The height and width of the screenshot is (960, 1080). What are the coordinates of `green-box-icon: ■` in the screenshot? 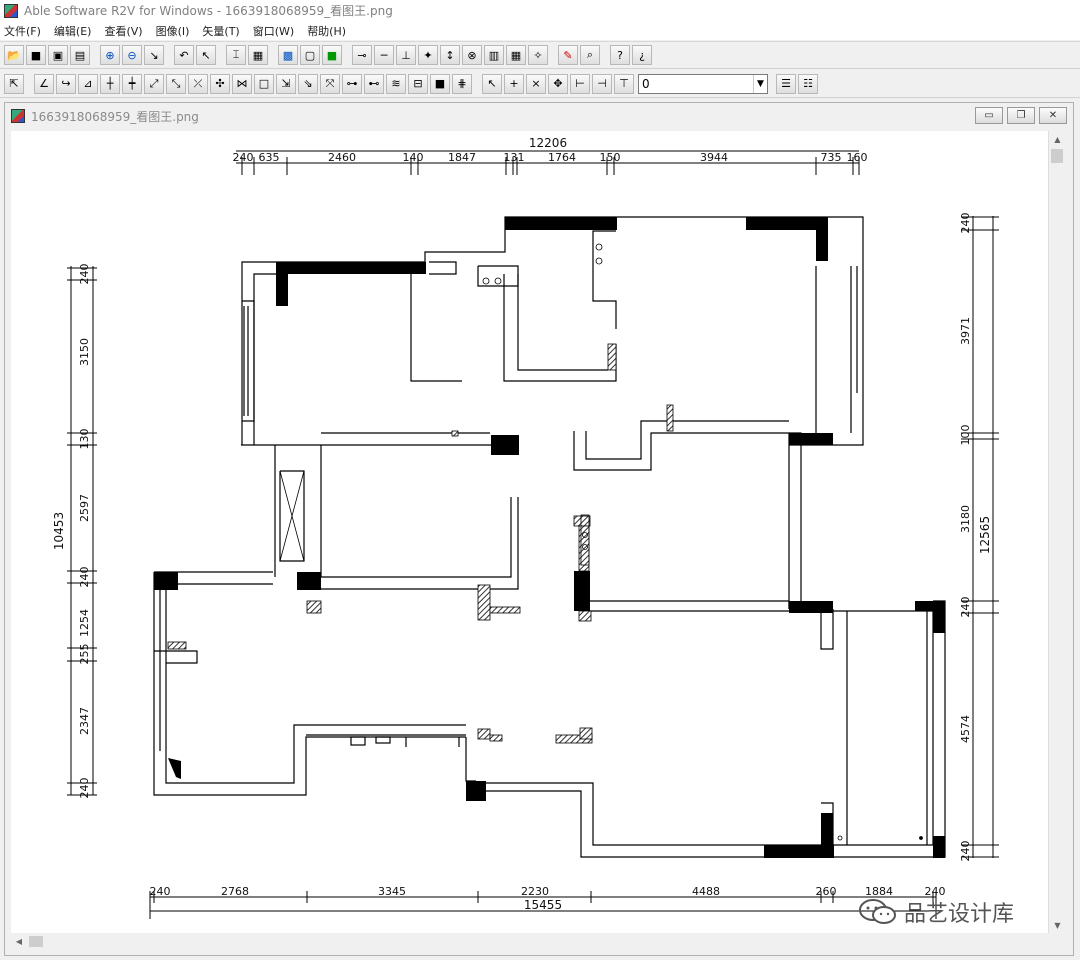 It's located at (332, 55).